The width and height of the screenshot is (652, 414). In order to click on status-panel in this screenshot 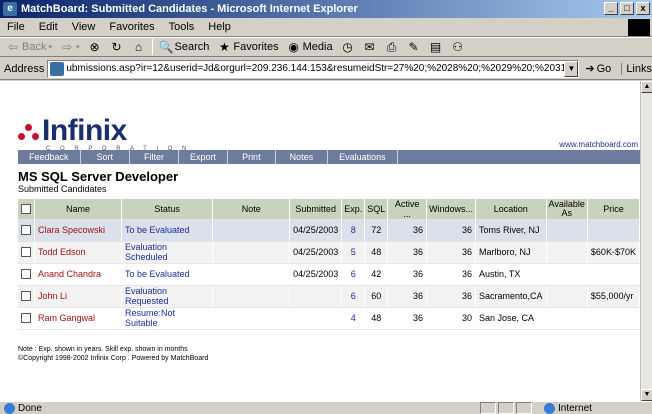, I will do `click(506, 408)`.